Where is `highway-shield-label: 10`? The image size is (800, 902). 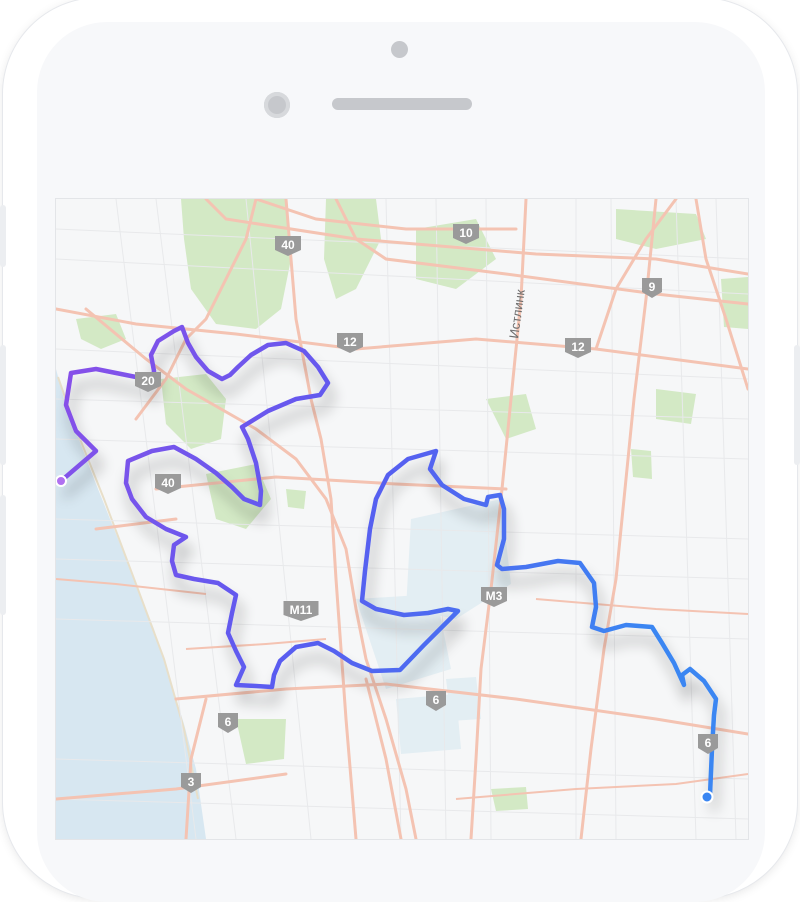 highway-shield-label: 10 is located at coordinates (466, 233).